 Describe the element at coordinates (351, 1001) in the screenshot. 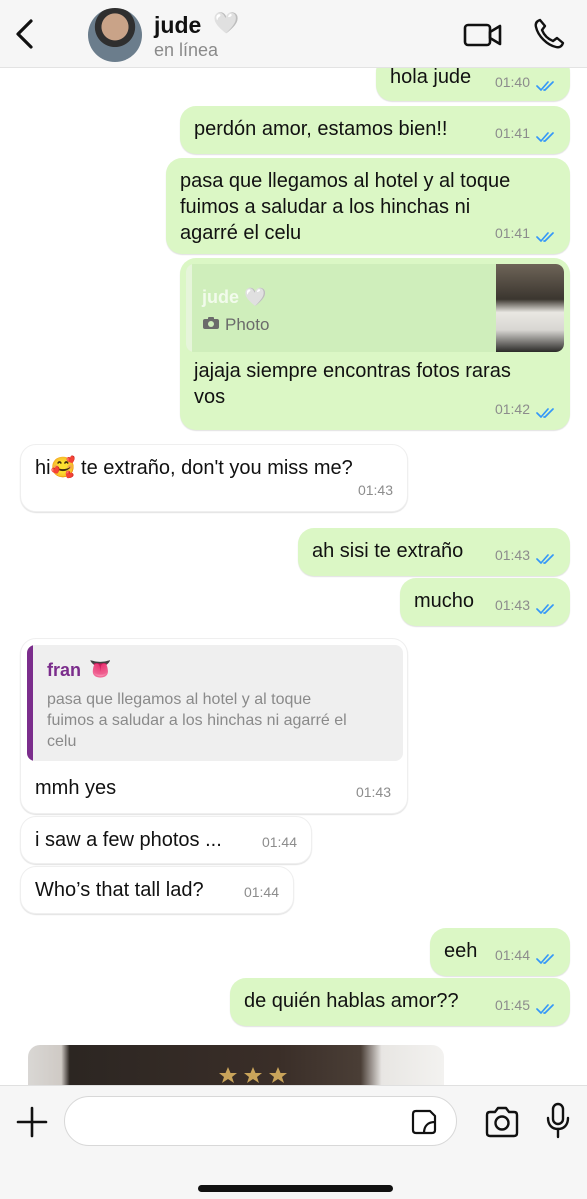

I see `message-text: de quién hablas amor??` at that location.